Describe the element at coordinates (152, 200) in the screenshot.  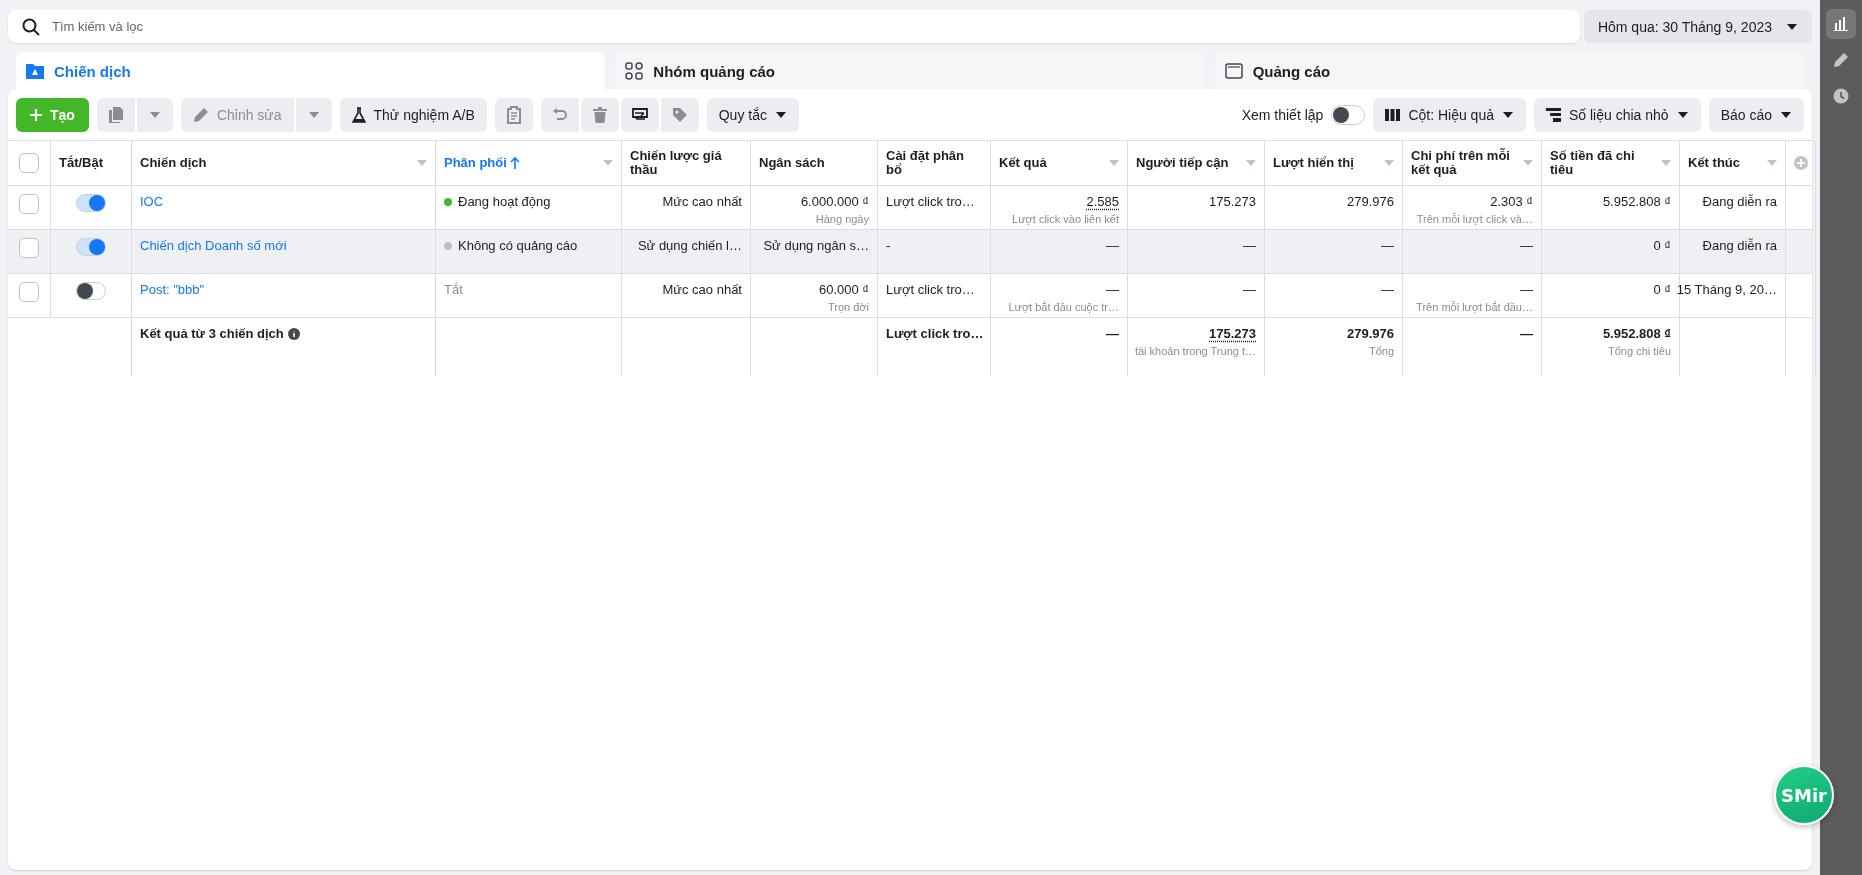
I see `campaign-link: IOC` at that location.